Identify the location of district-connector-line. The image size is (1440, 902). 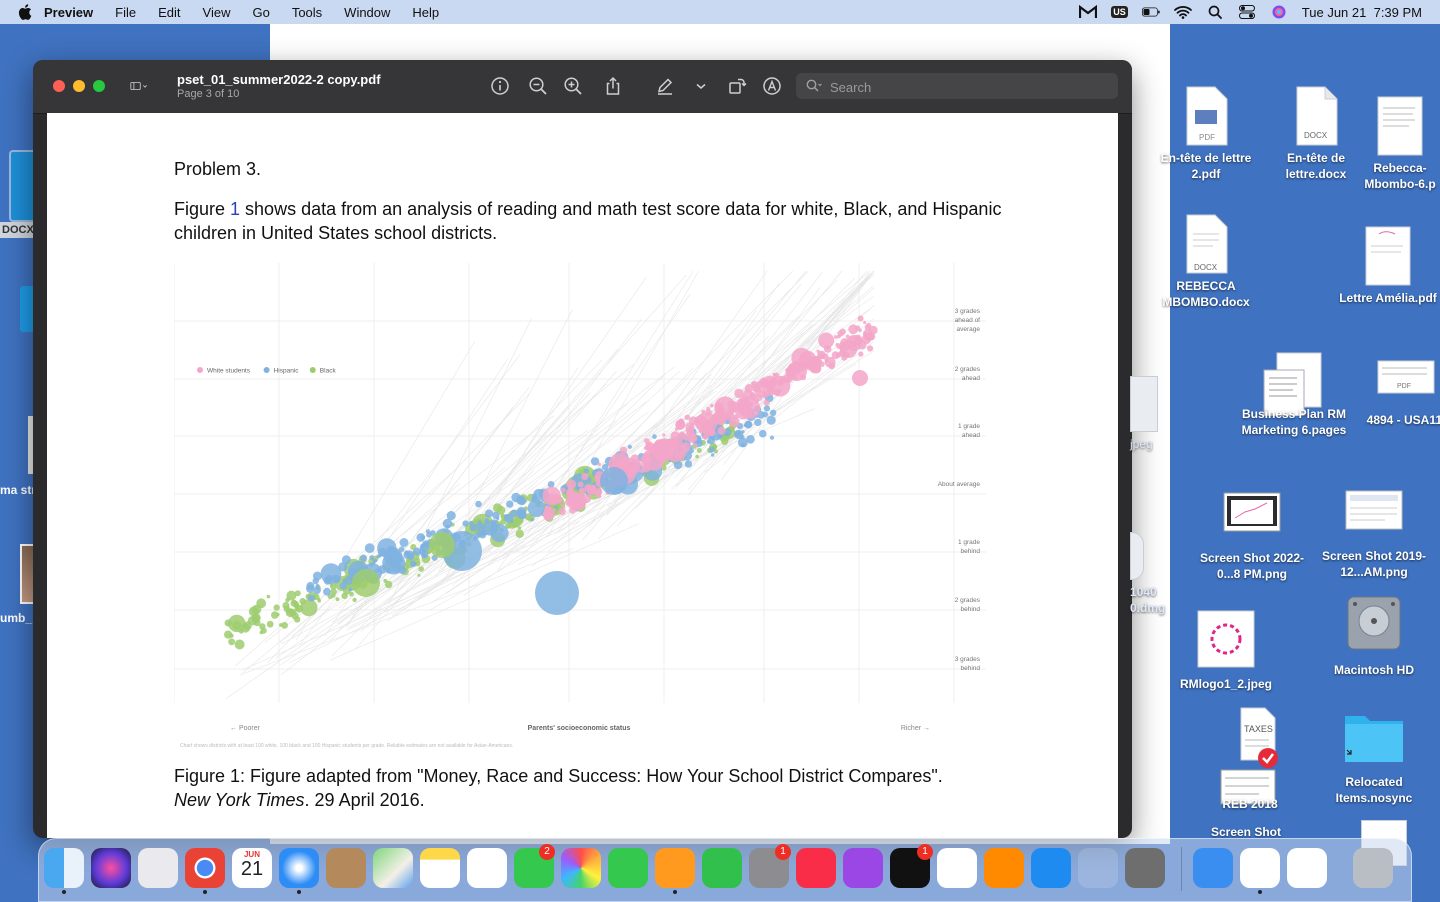
(386, 490).